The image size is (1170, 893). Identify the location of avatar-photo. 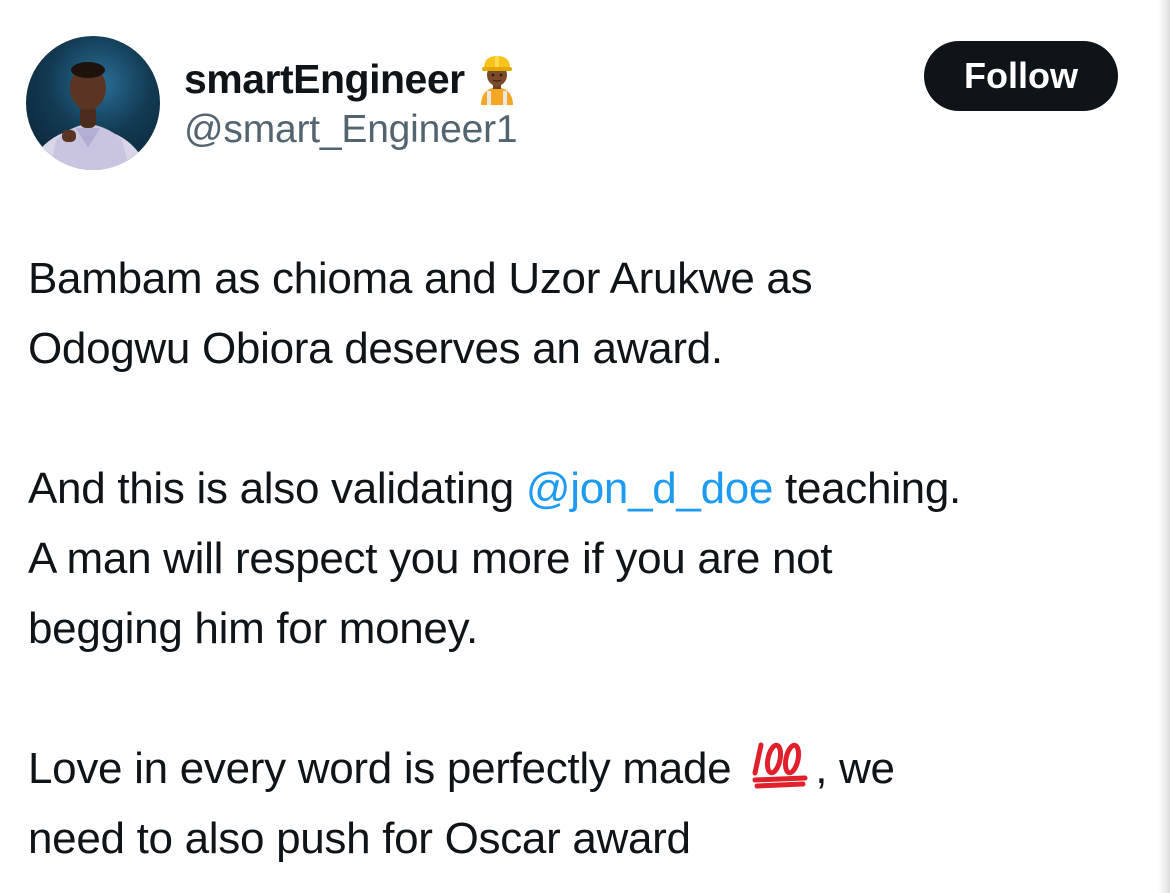
(88, 116).